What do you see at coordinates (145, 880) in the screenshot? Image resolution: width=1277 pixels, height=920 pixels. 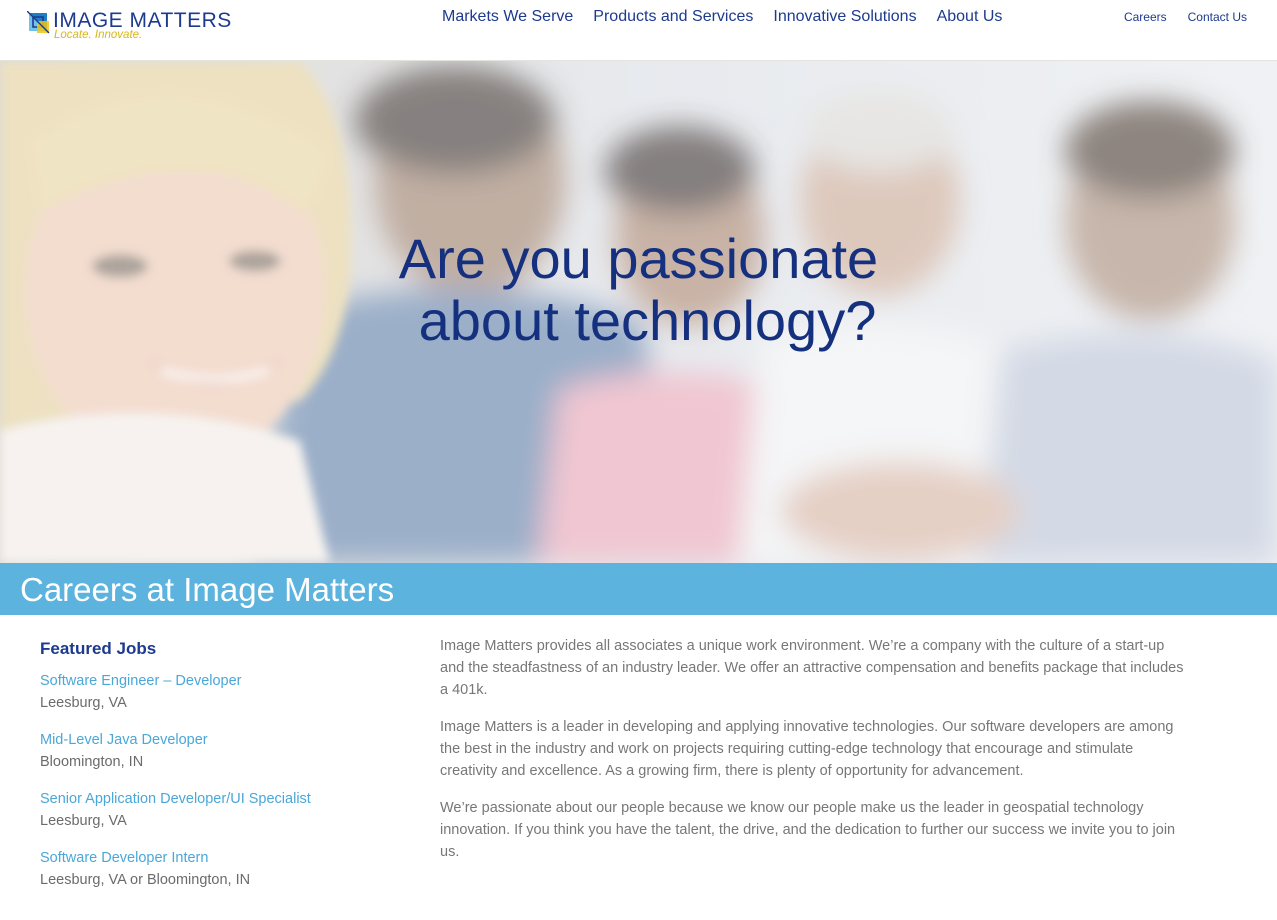 I see `job-location: Leesburg, VA or Bloomington, IN` at bounding box center [145, 880].